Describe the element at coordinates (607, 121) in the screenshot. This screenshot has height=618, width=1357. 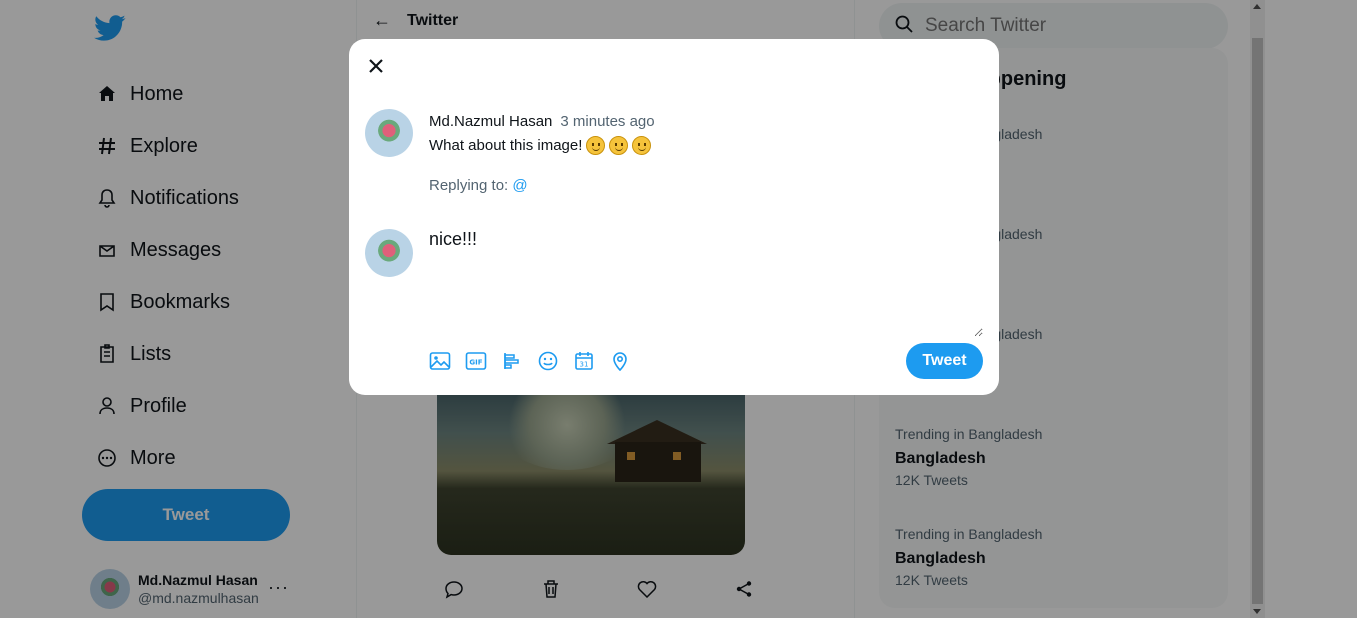
I see `tweet-timestamp: 3 minutes ago` at that location.